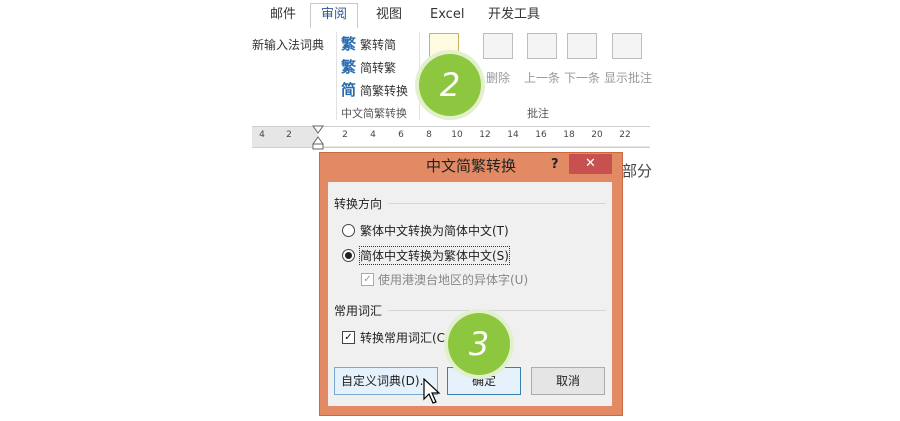 Image resolution: width=900 pixels, height=421 pixels. I want to click on ruler-tick: 14, so click(513, 135).